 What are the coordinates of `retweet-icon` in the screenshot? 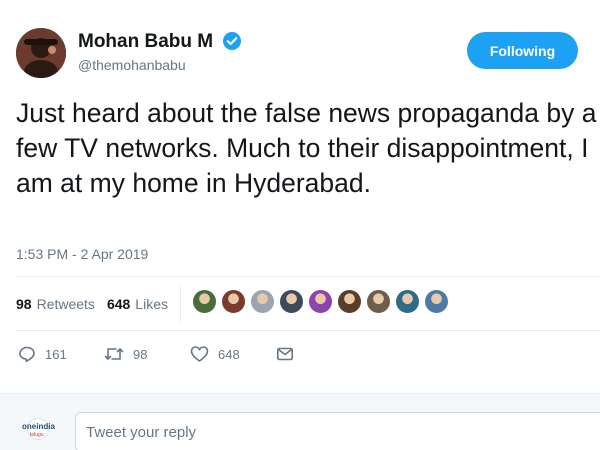 It's located at (114, 354).